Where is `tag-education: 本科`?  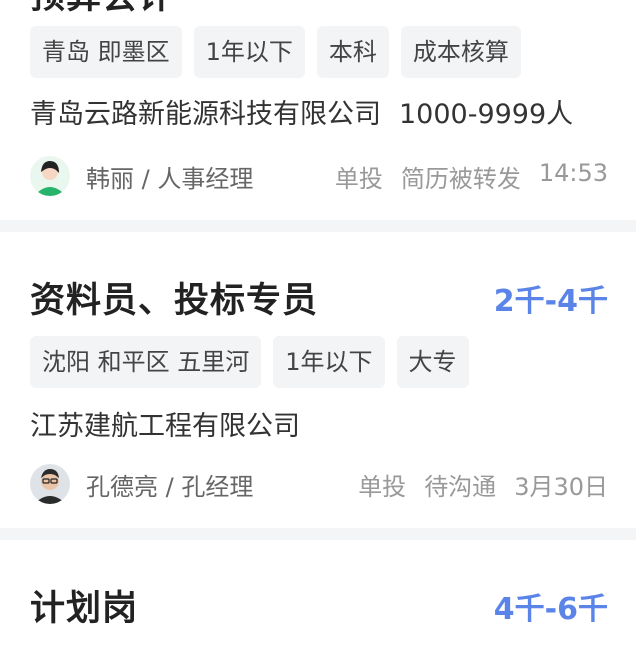
tag-education: 本科 is located at coordinates (352, 52).